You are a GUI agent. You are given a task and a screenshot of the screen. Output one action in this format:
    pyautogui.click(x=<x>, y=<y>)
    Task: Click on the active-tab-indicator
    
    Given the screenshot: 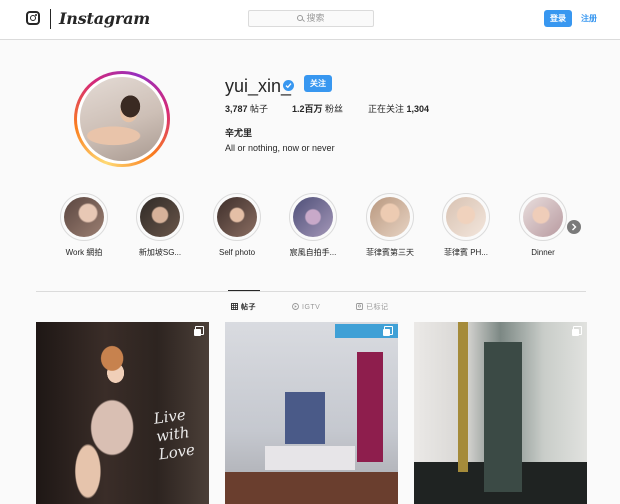 What is the action you would take?
    pyautogui.click(x=244, y=290)
    